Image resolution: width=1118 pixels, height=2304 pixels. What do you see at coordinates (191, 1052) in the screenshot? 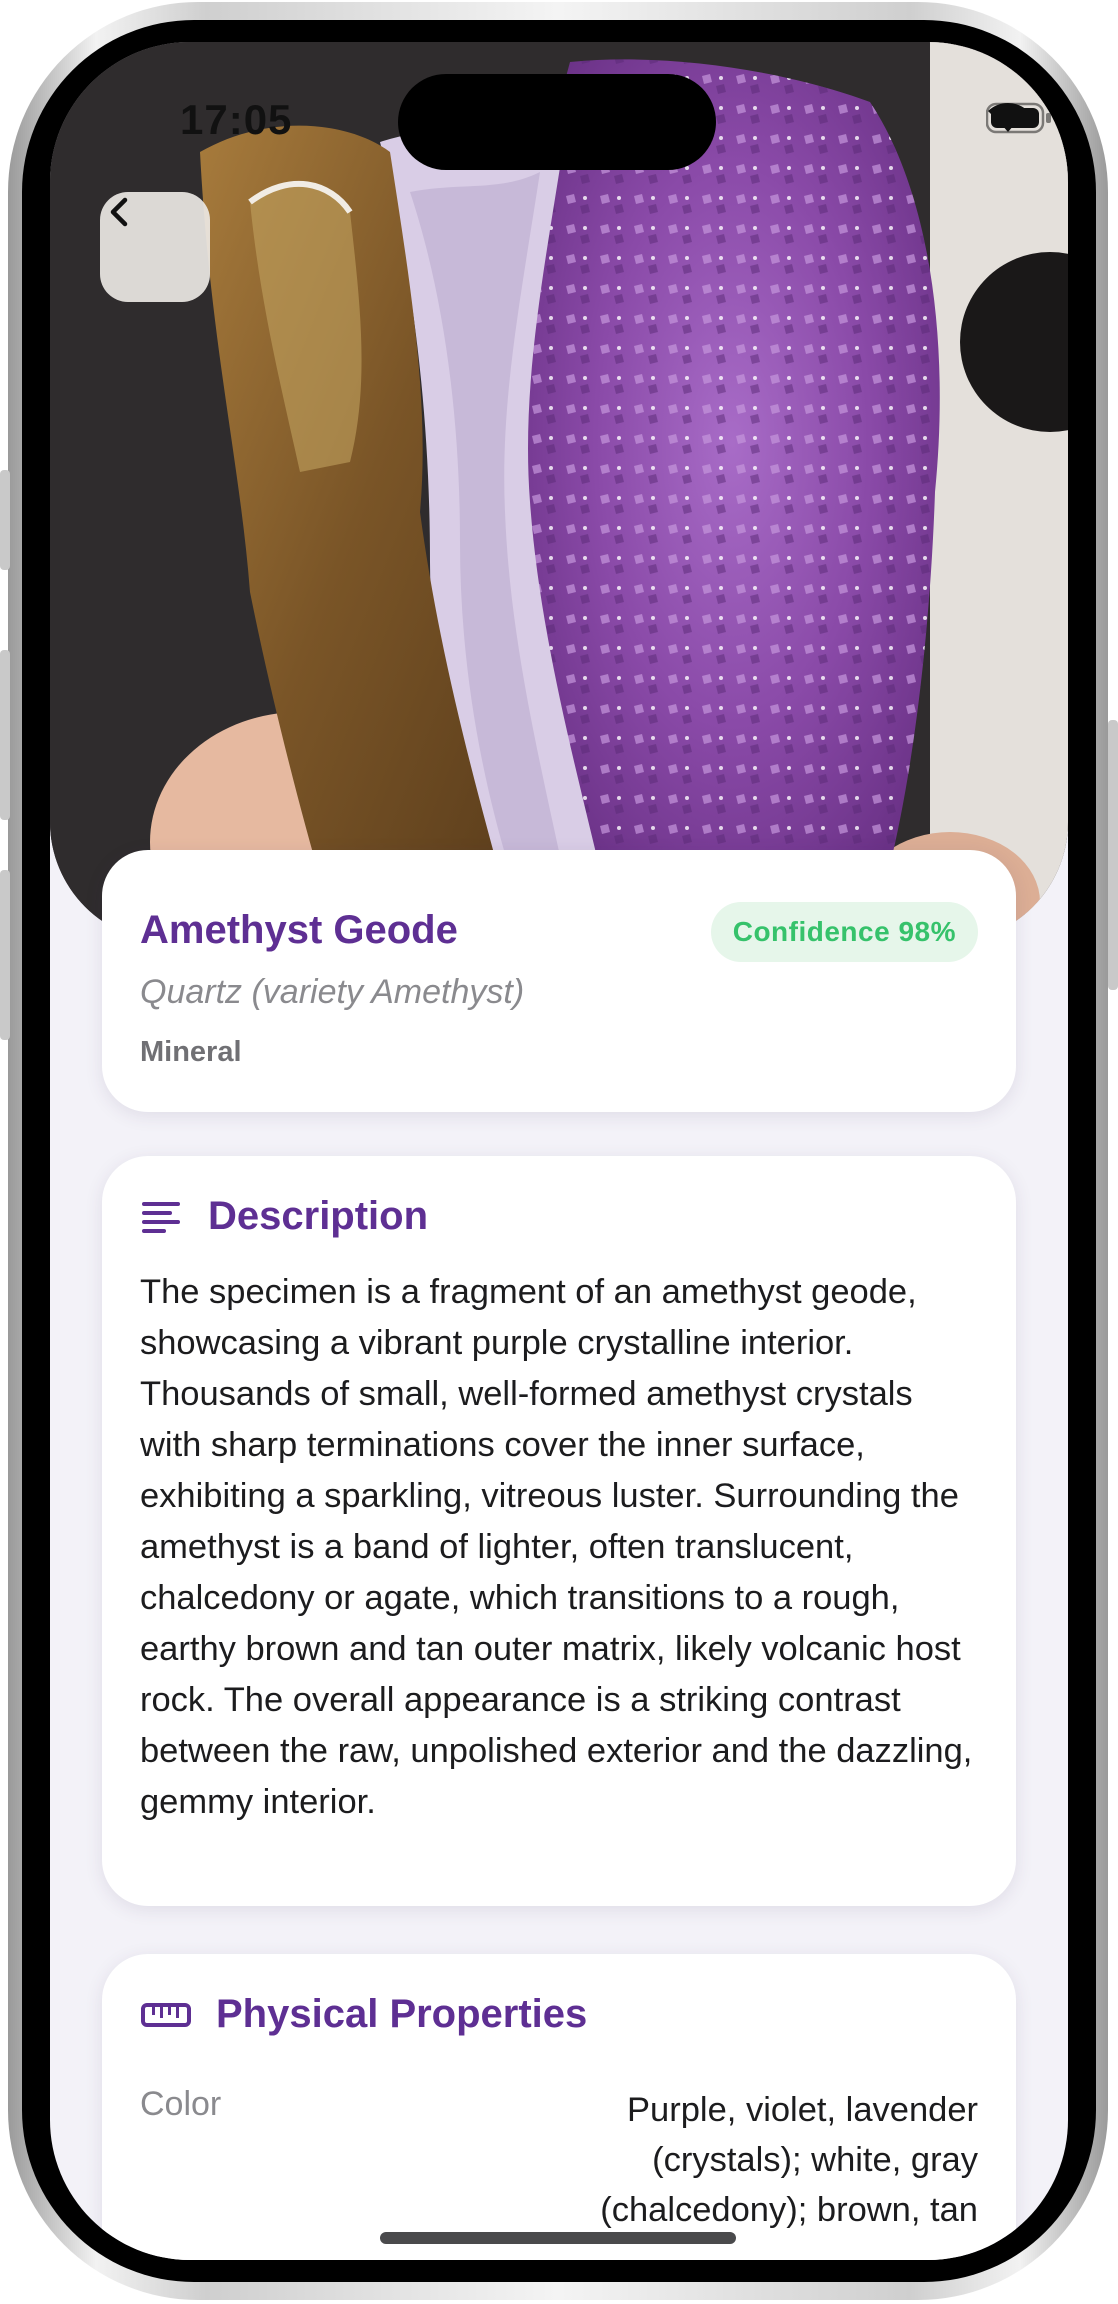
I see `specimen-category: Mineral` at bounding box center [191, 1052].